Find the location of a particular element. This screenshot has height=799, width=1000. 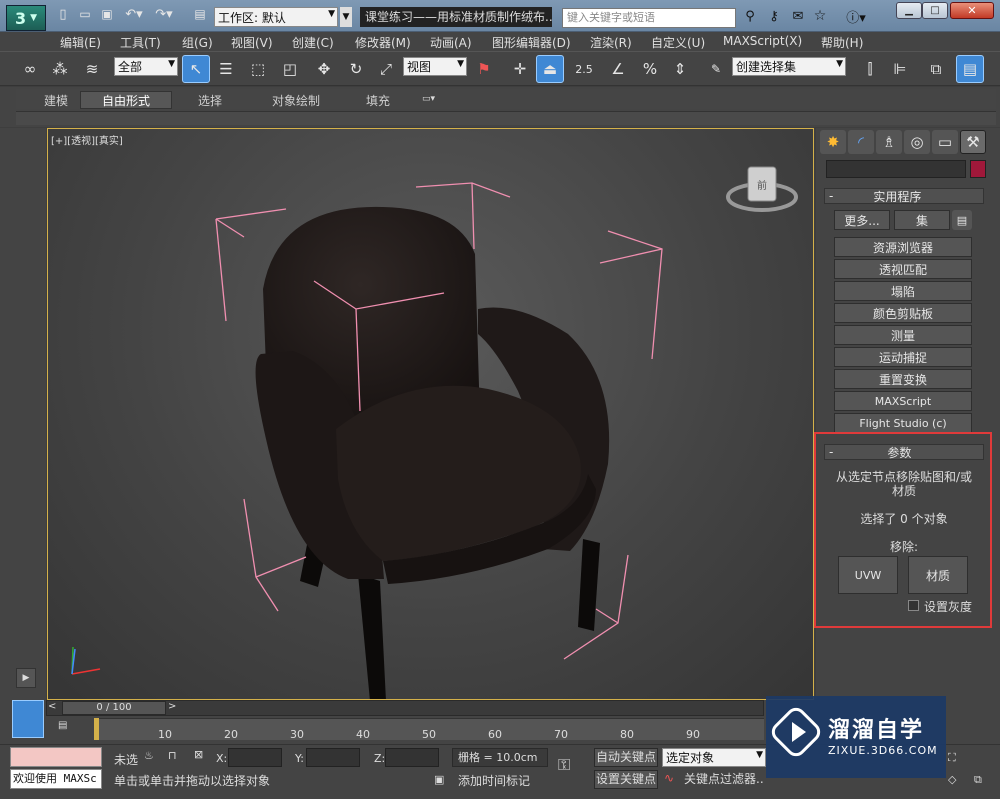

project-folder-icon: ▤ is located at coordinates (200, 14).